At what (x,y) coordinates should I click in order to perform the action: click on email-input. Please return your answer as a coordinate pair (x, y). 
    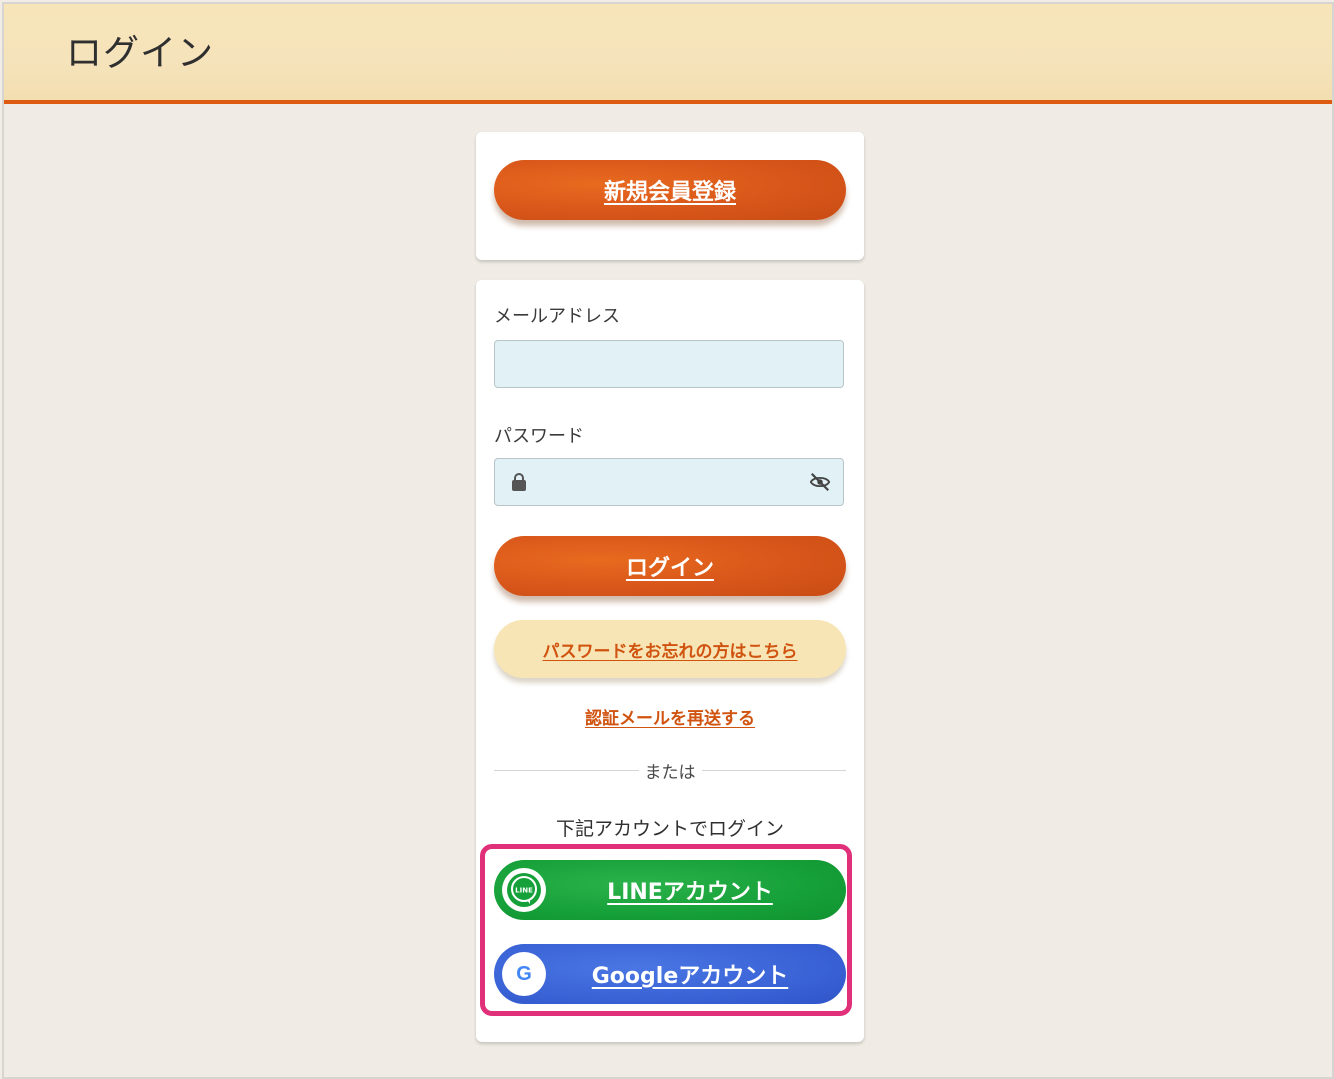
    Looking at the image, I should click on (669, 364).